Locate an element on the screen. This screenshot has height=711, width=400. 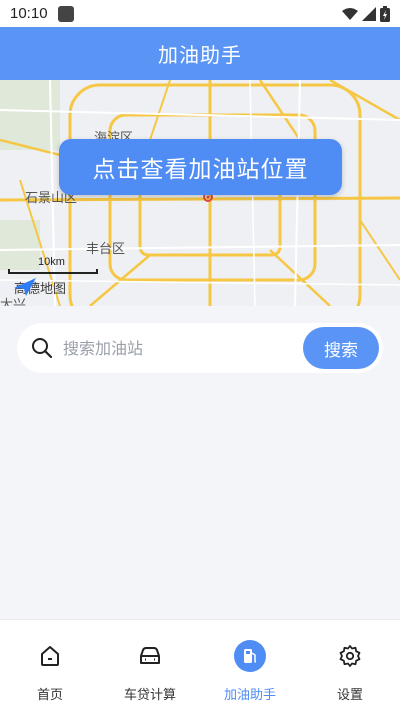
status-icons is located at coordinates (366, 13).